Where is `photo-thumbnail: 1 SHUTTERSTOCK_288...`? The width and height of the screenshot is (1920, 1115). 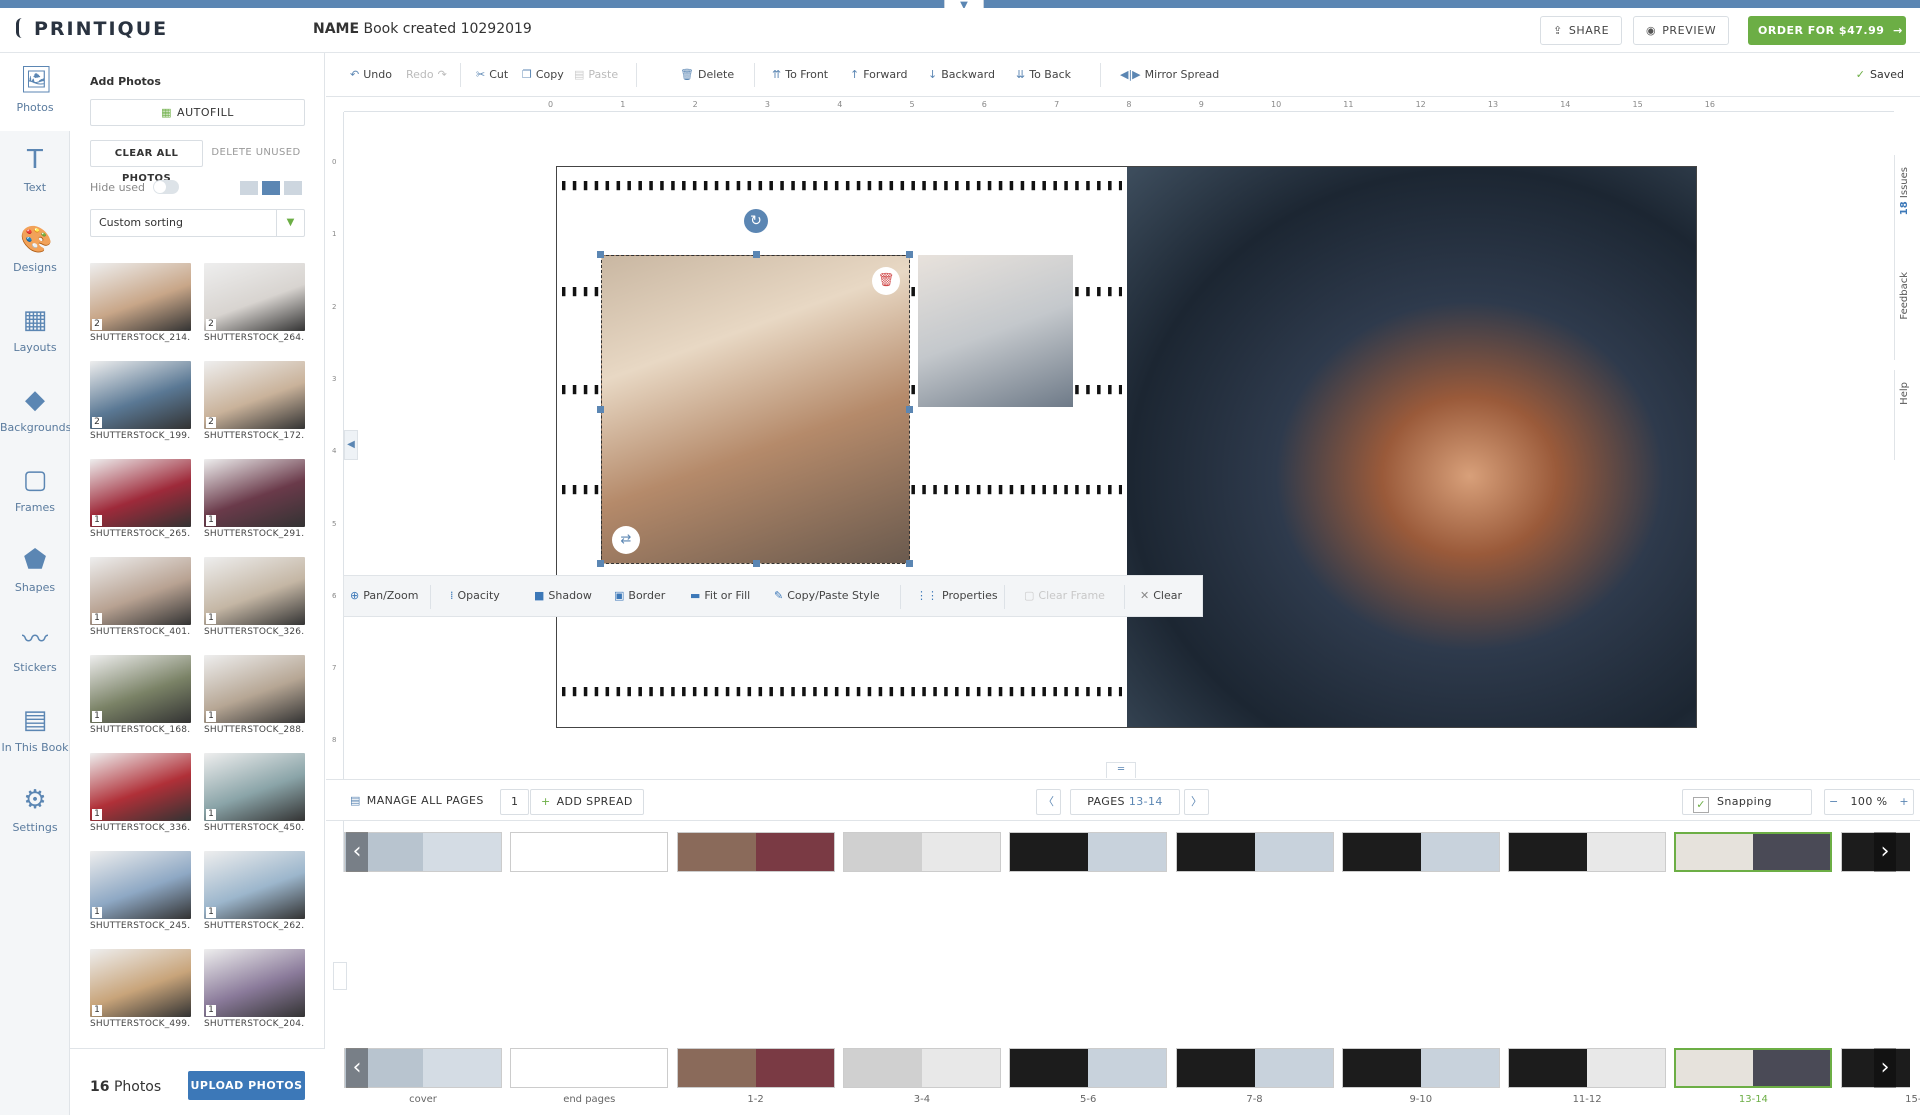
photo-thumbnail: 1 SHUTTERSTOCK_288... is located at coordinates (254, 696).